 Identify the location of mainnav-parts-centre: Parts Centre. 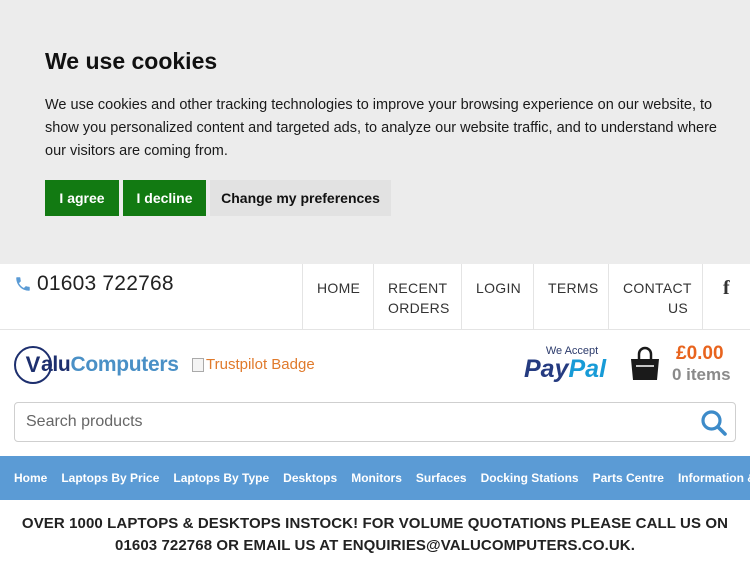
(628, 478).